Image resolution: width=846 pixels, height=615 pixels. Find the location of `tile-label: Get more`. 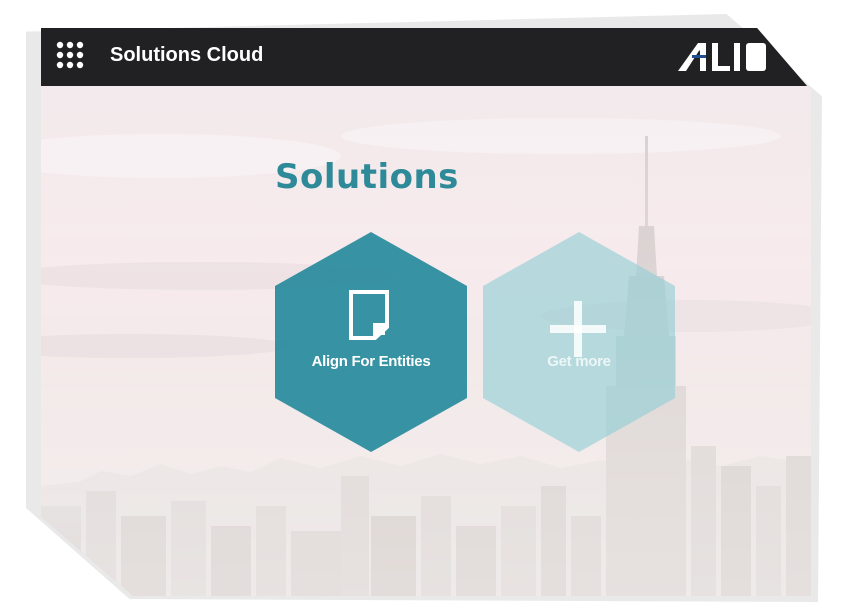

tile-label: Get more is located at coordinates (579, 361).